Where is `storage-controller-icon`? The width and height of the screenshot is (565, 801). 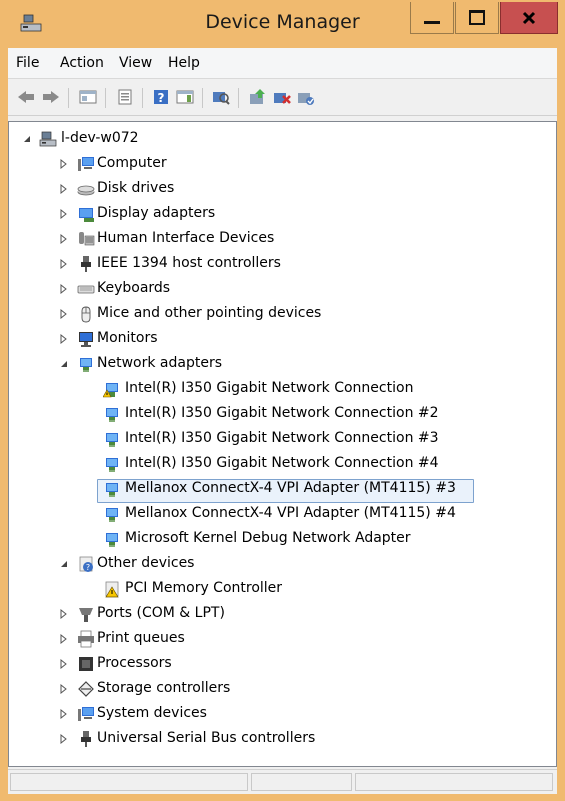
storage-controller-icon is located at coordinates (86, 689).